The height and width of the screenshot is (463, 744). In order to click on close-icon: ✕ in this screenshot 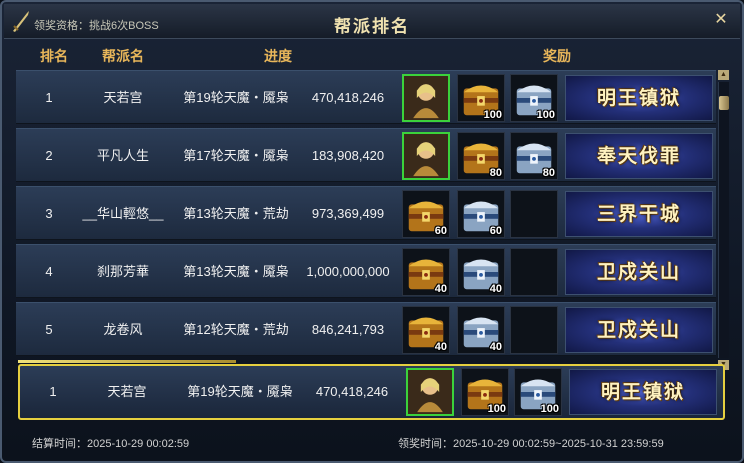, I will do `click(721, 20)`.